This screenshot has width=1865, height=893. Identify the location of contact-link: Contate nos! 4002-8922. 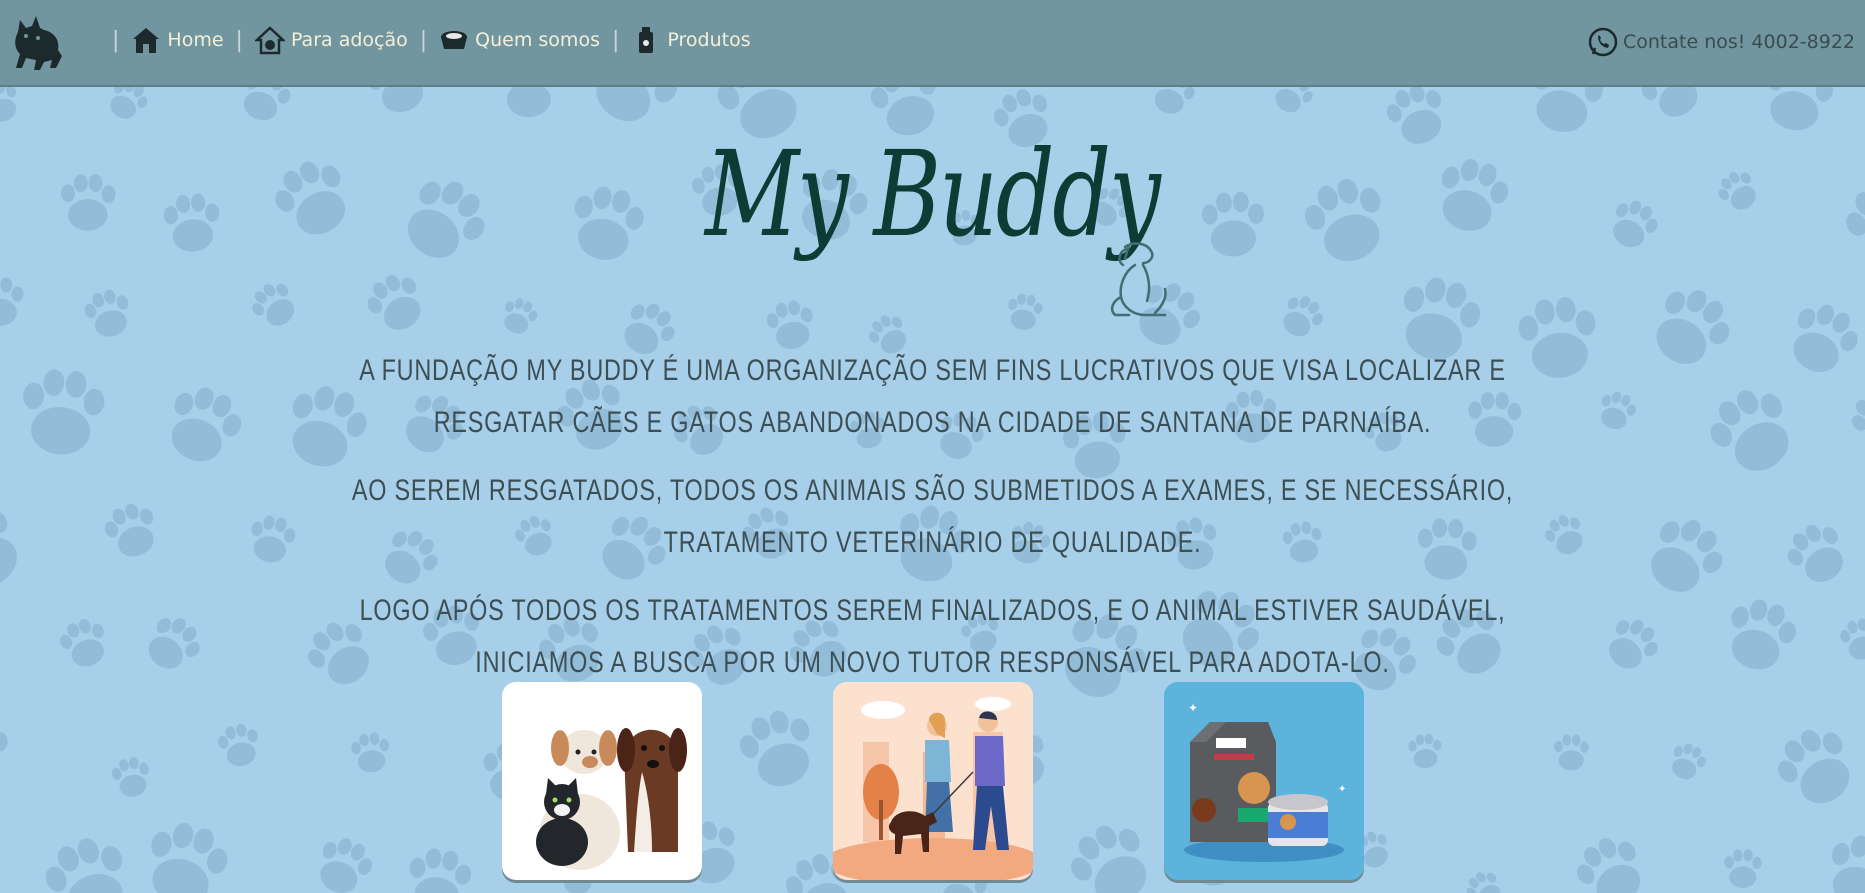
(1721, 42).